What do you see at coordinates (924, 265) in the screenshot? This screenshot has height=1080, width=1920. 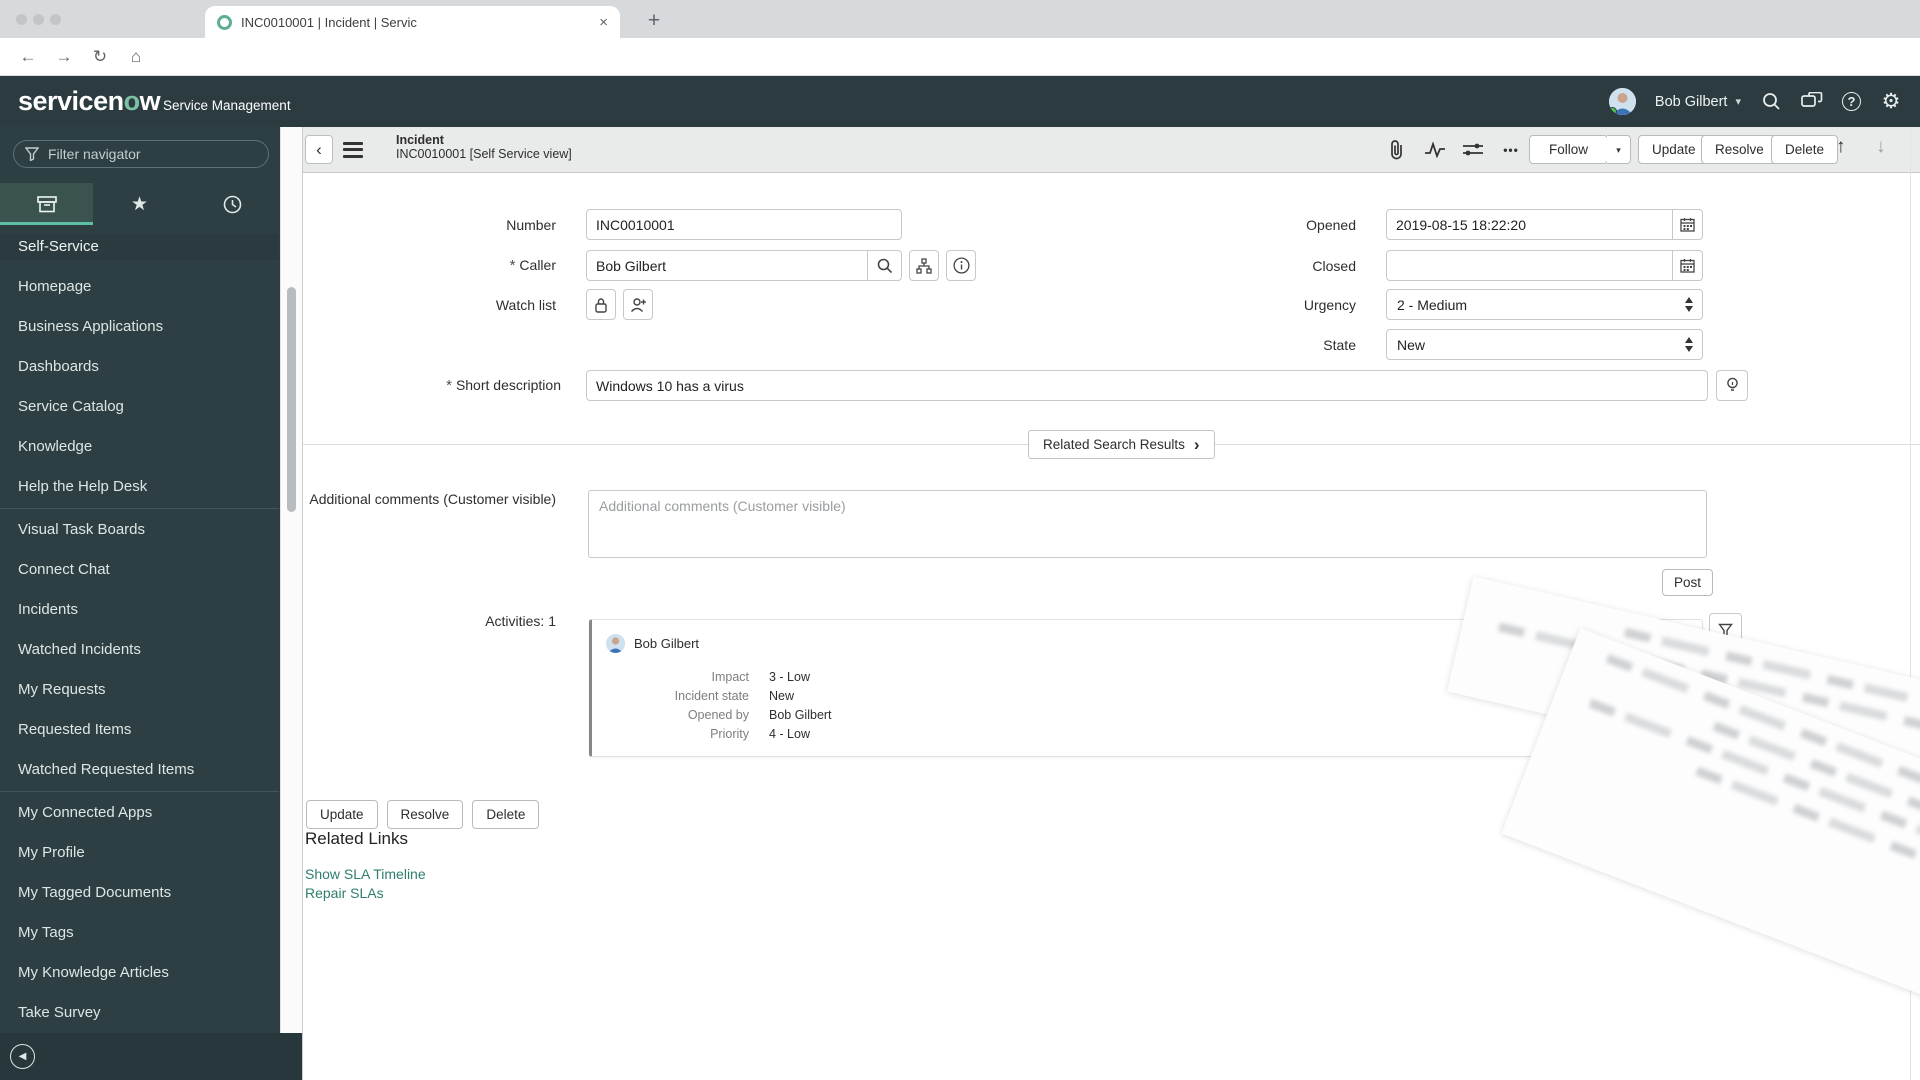 I see `show-related-records-icon` at bounding box center [924, 265].